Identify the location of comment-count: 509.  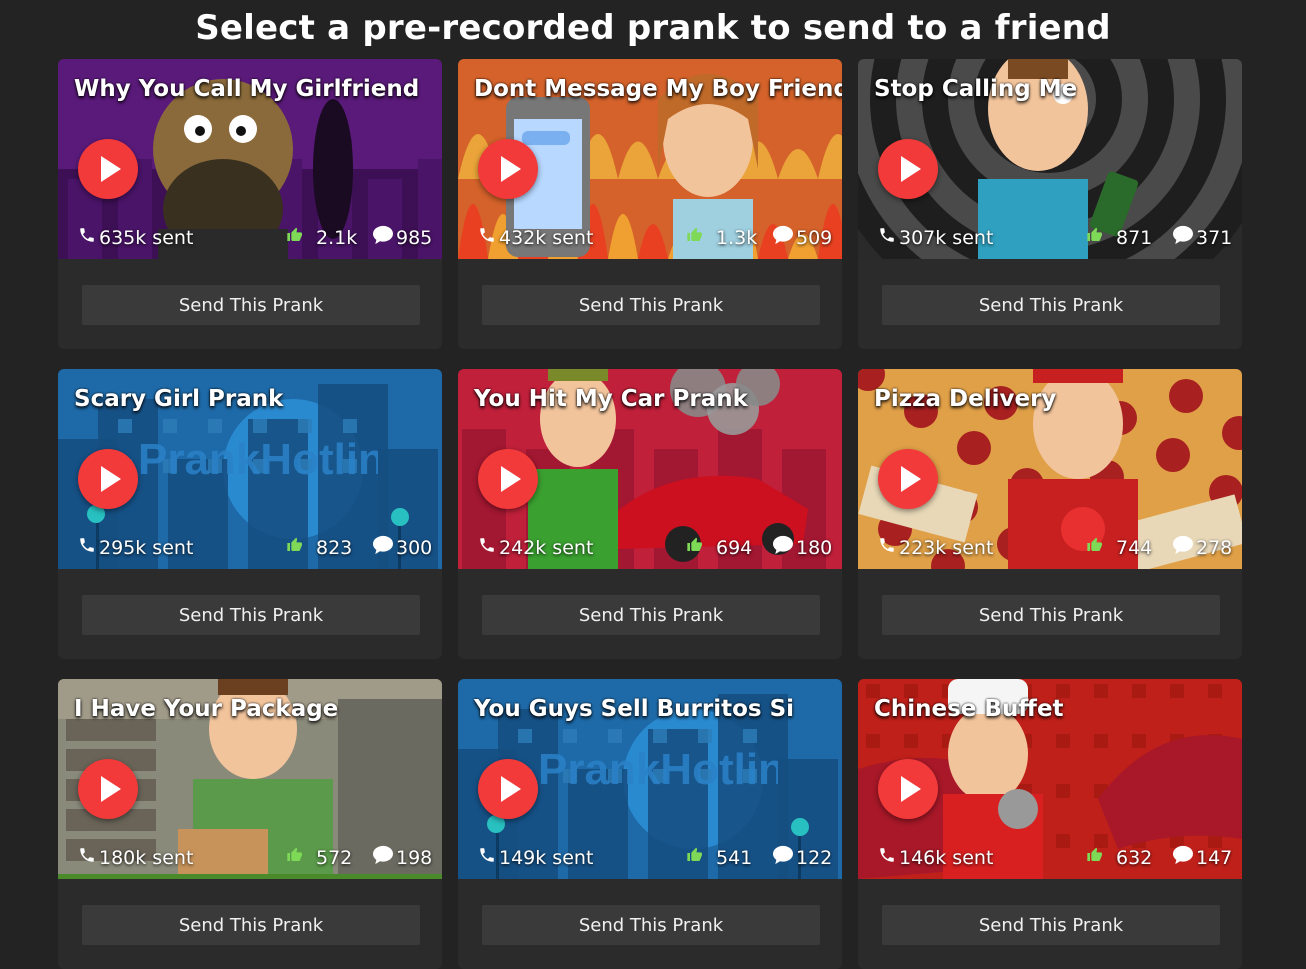
(802, 237).